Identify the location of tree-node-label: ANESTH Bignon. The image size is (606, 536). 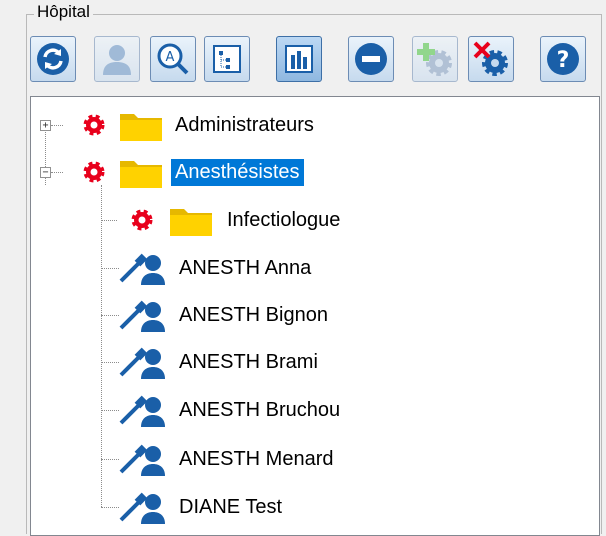
(253, 314).